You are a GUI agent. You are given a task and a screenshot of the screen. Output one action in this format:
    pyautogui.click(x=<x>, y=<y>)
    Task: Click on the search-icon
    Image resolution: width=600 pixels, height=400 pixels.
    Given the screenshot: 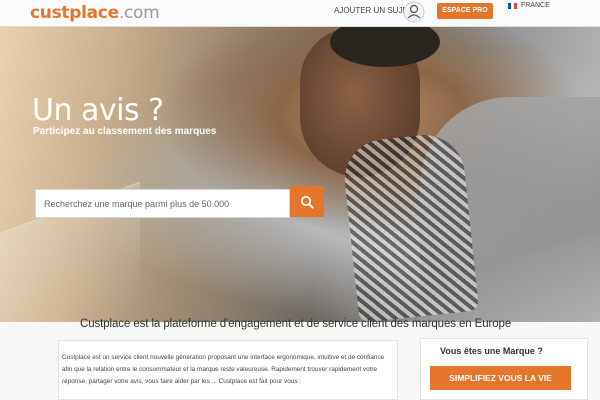 What is the action you would take?
    pyautogui.click(x=307, y=202)
    